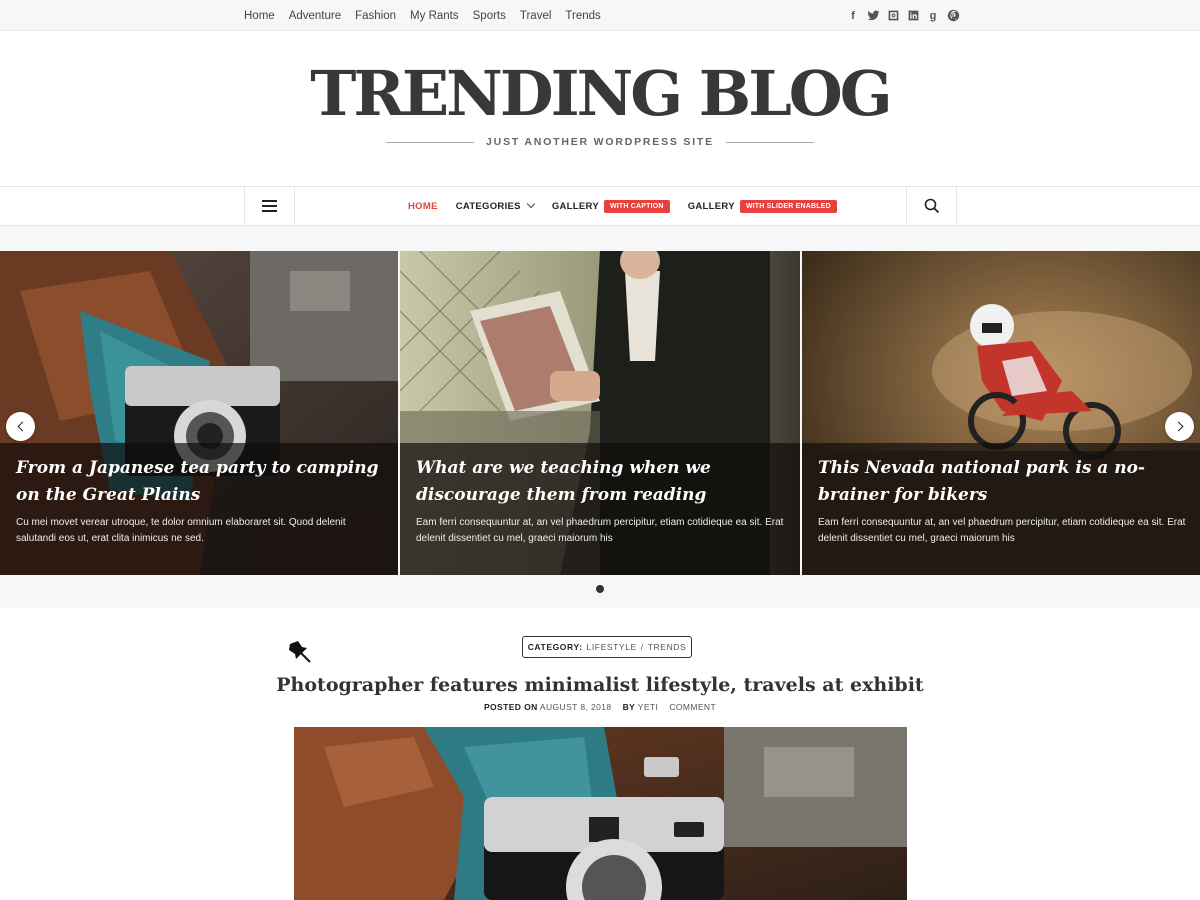 The image size is (1200, 900). What do you see at coordinates (510, 707) in the screenshot?
I see `posted-on-label: POSTED ON` at bounding box center [510, 707].